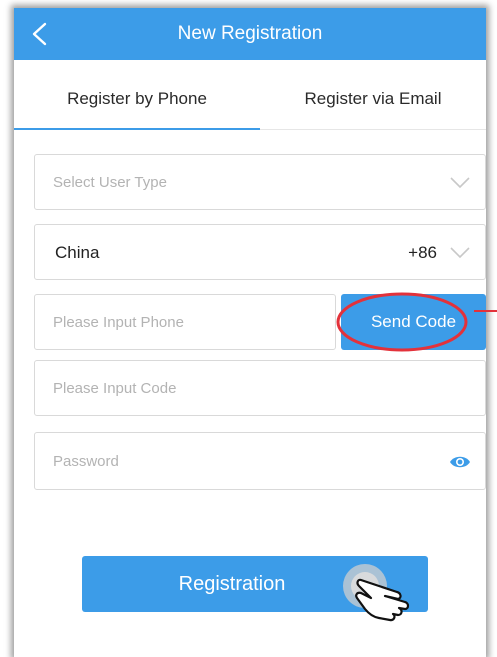  I want to click on country-select: China +86, so click(260, 252).